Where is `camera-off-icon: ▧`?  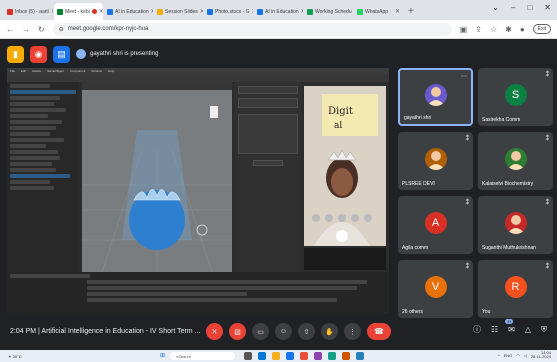
camera-off-icon: ▧ is located at coordinates (237, 331).